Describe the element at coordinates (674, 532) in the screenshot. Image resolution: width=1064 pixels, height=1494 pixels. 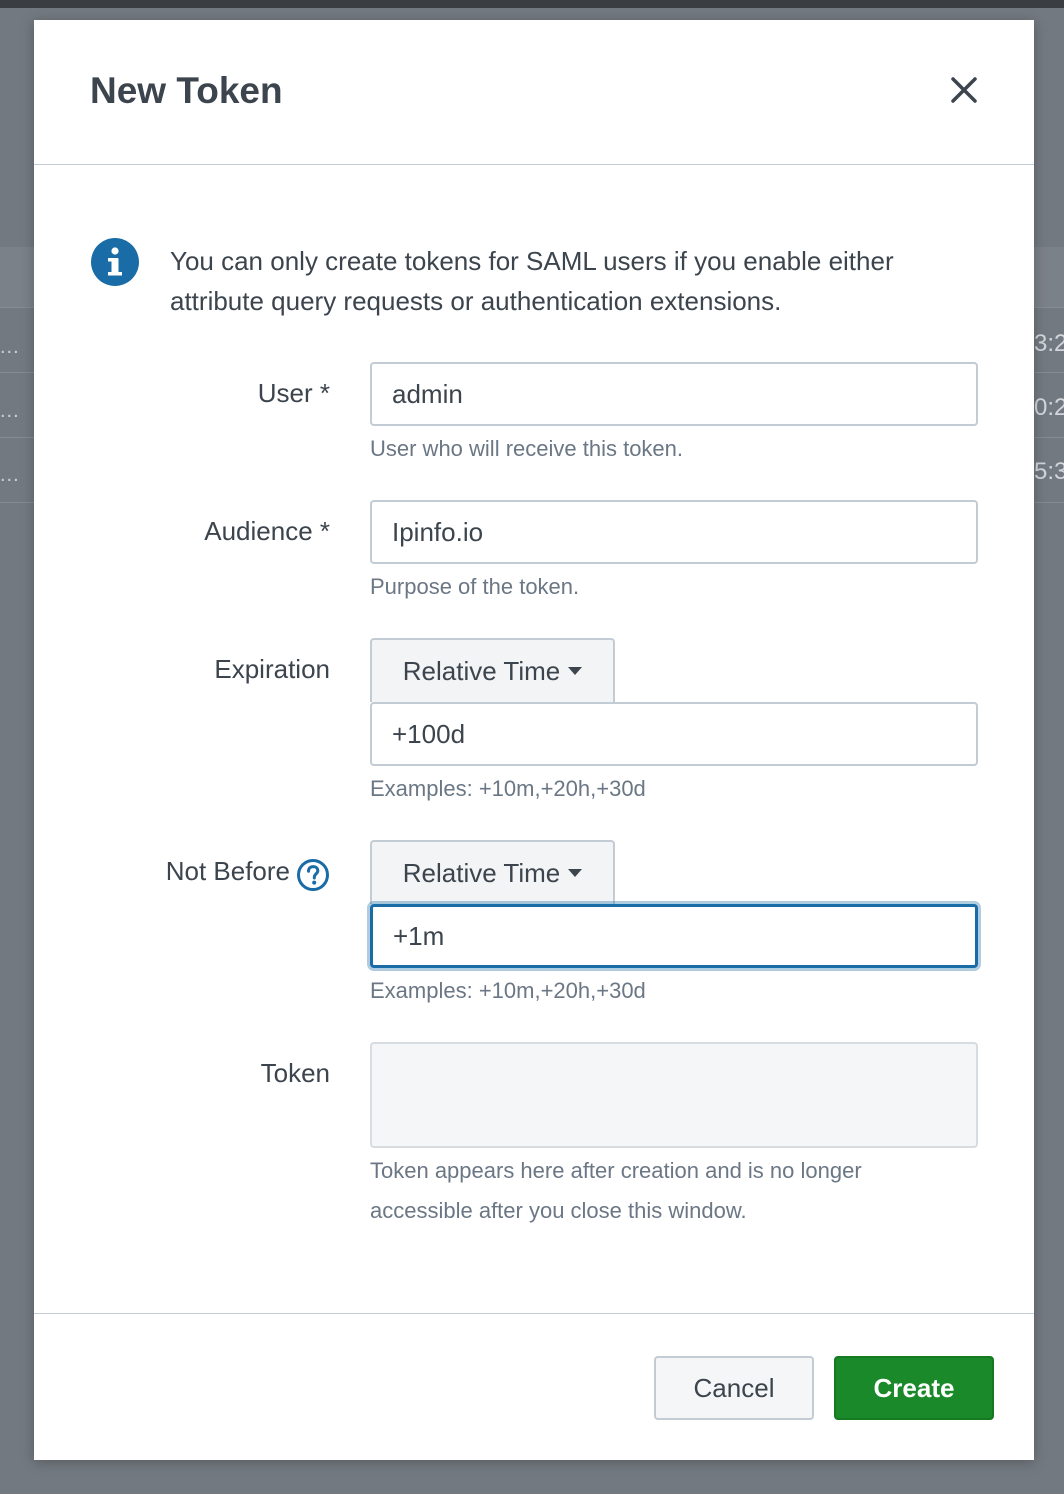
I see `audience-input` at that location.